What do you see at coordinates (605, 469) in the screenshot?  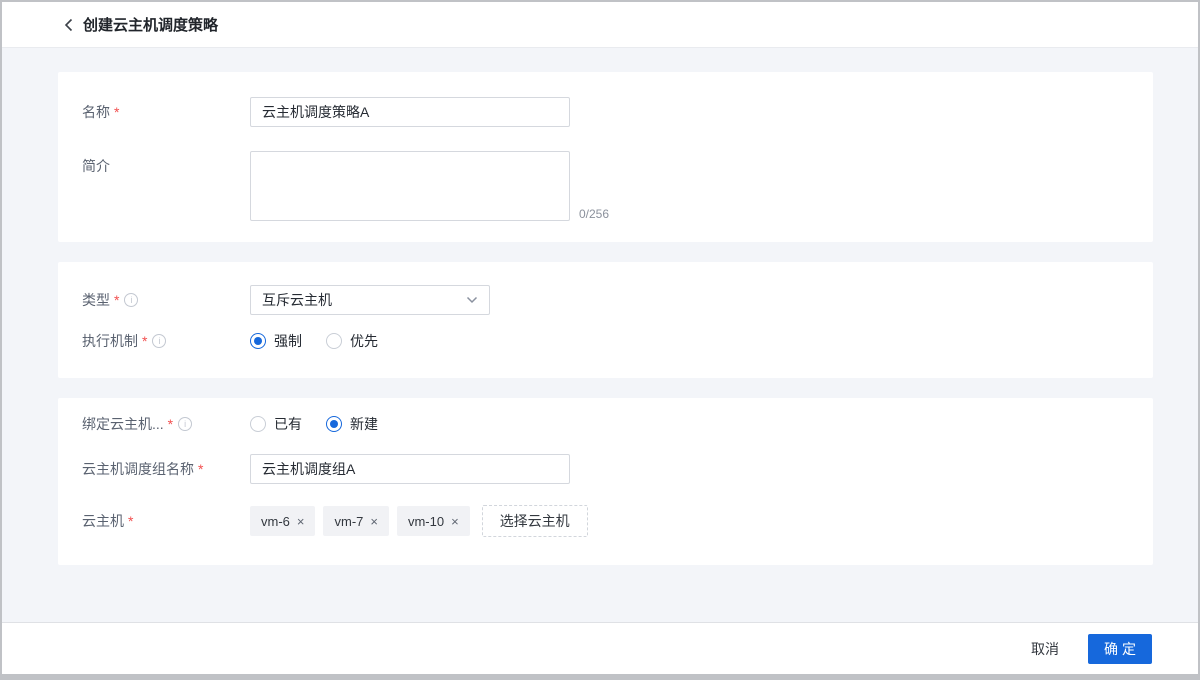 I see `group-name-row: 云主机调度组名称 *` at bounding box center [605, 469].